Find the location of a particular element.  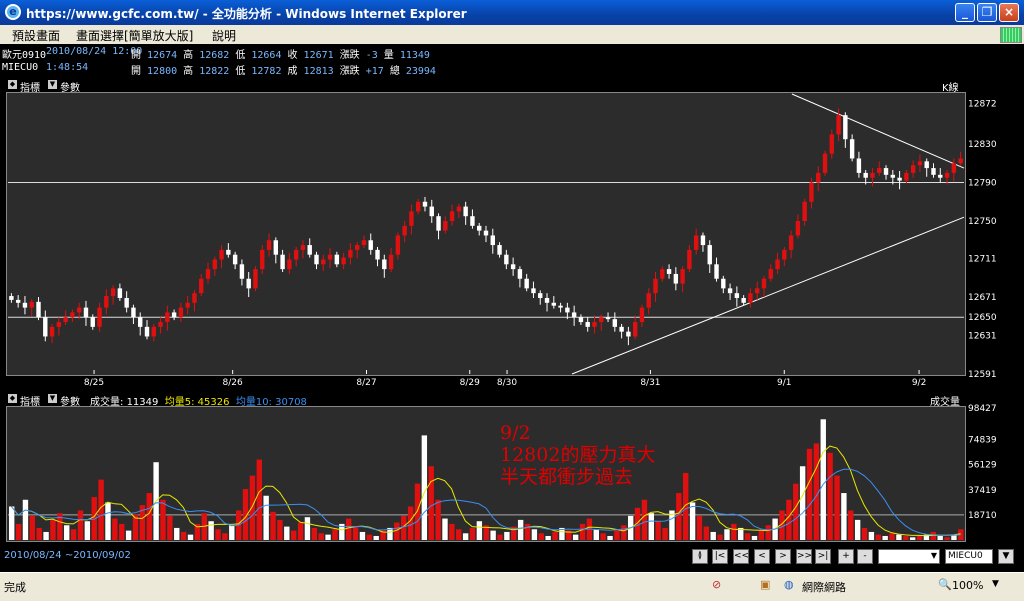

nav-first-button: |< is located at coordinates (720, 556).